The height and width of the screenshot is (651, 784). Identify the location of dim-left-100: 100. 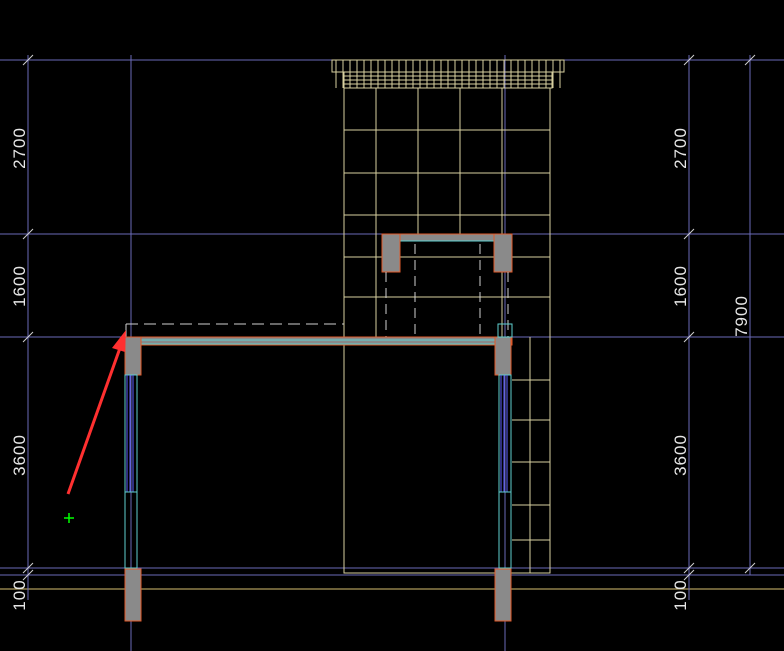
(19, 594).